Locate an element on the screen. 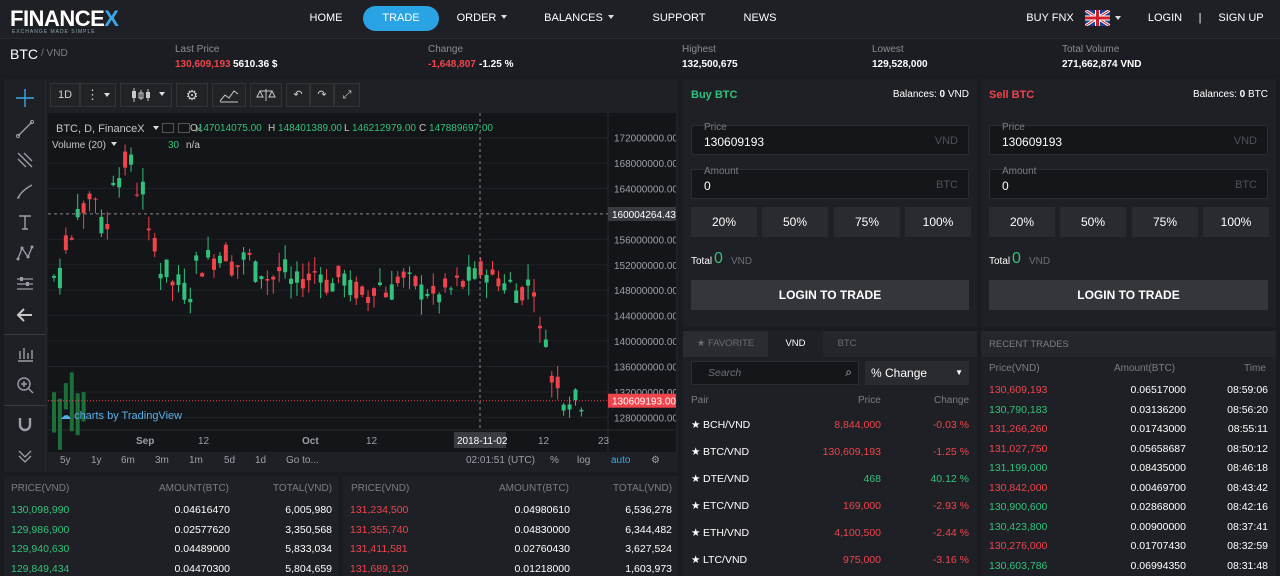  drawing-toolbar is located at coordinates (25, 275).